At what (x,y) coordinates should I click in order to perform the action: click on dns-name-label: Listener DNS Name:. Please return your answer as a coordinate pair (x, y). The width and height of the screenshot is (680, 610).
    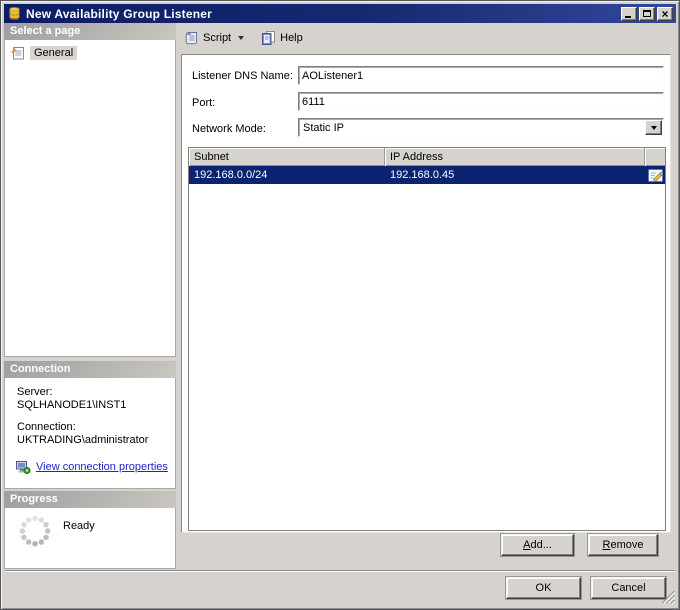
    Looking at the image, I should click on (242, 76).